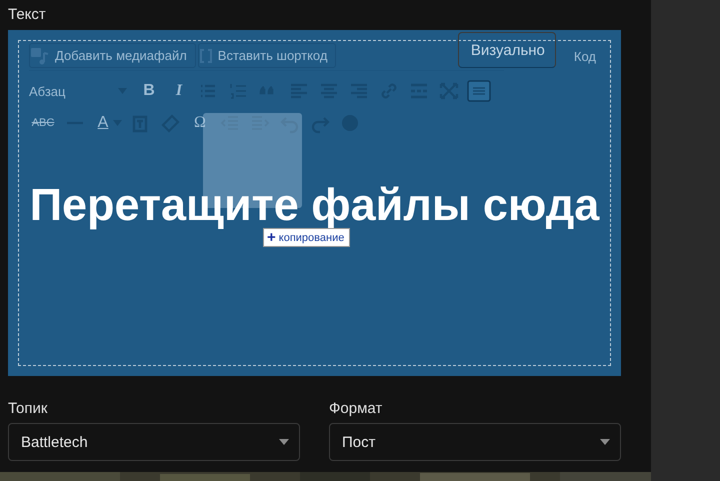  What do you see at coordinates (27, 15) in the screenshot?
I see `field-label: Текст` at bounding box center [27, 15].